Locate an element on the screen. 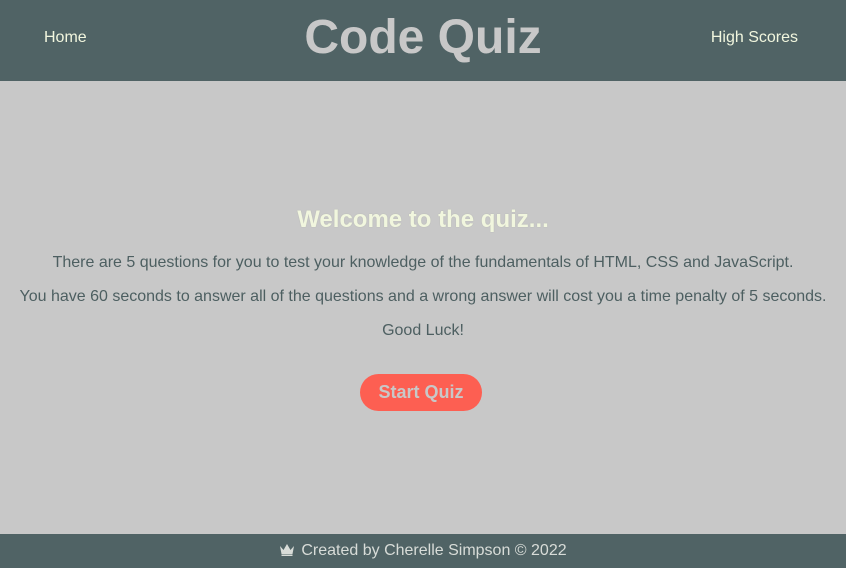 The height and width of the screenshot is (568, 846). intro-text-good-luck: Good Luck! is located at coordinates (423, 330).